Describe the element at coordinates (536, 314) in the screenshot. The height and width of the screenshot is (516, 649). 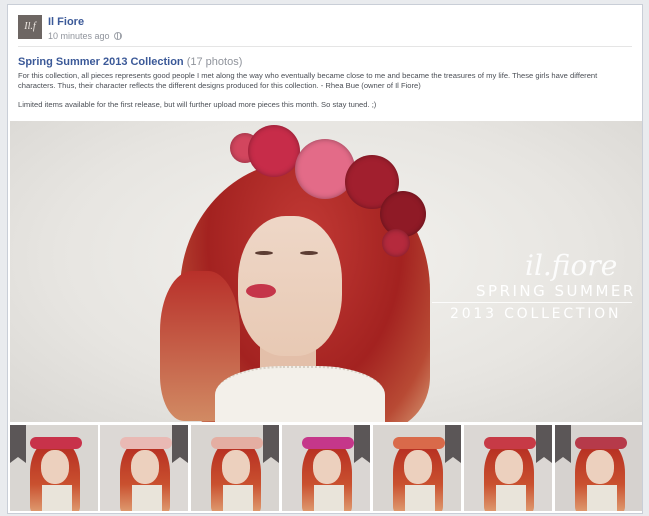
I see `hero-subheadline: 2013 COLLECTION` at that location.